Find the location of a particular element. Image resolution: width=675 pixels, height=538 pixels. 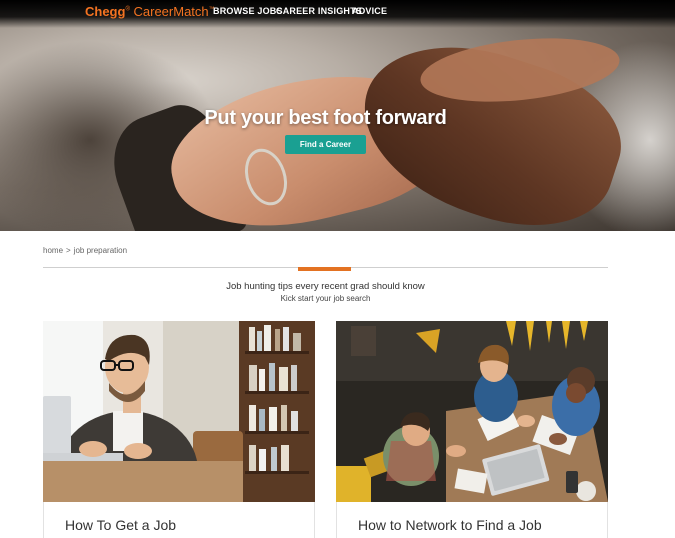

article-card-title: How to Network to Find a Job is located at coordinates (450, 525).